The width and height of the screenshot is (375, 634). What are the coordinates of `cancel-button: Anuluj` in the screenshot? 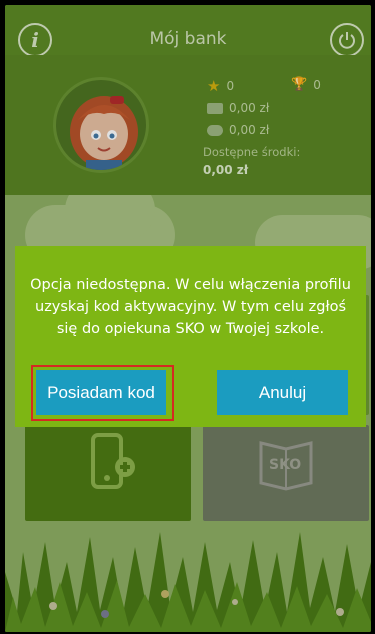 It's located at (282, 392).